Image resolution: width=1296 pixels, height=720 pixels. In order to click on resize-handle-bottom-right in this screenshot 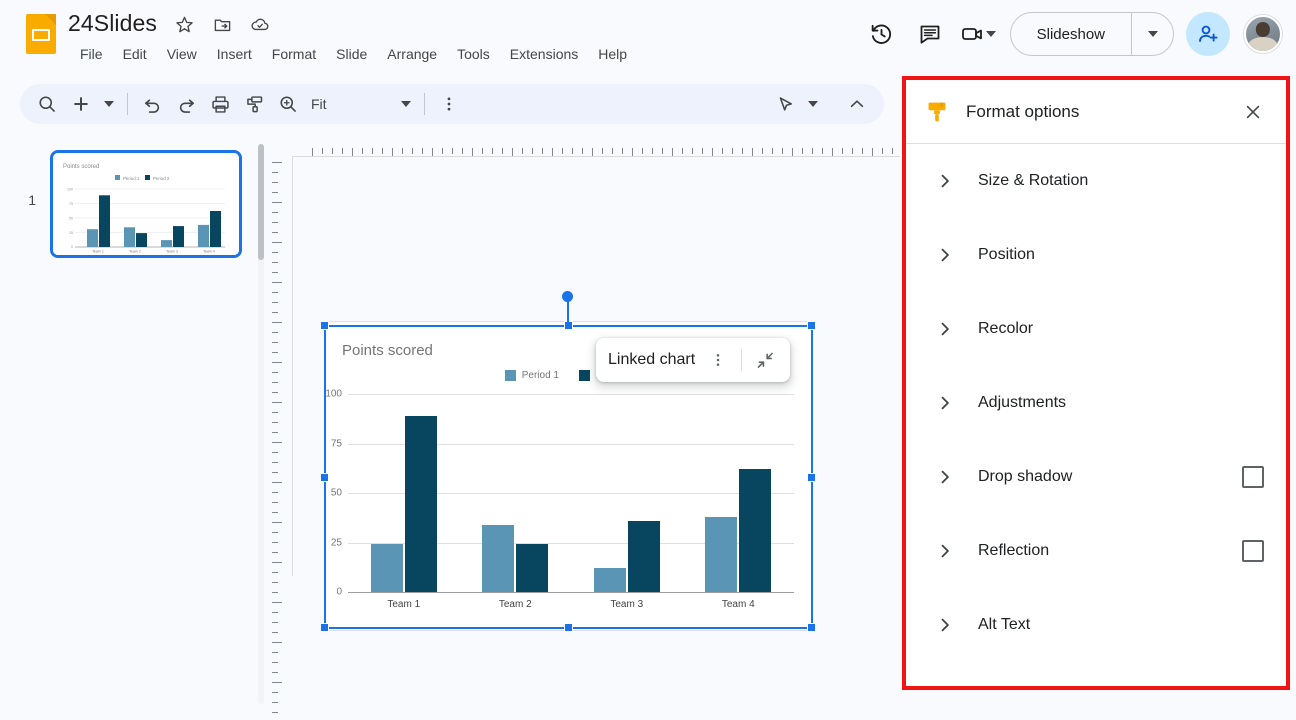, I will do `click(811, 627)`.